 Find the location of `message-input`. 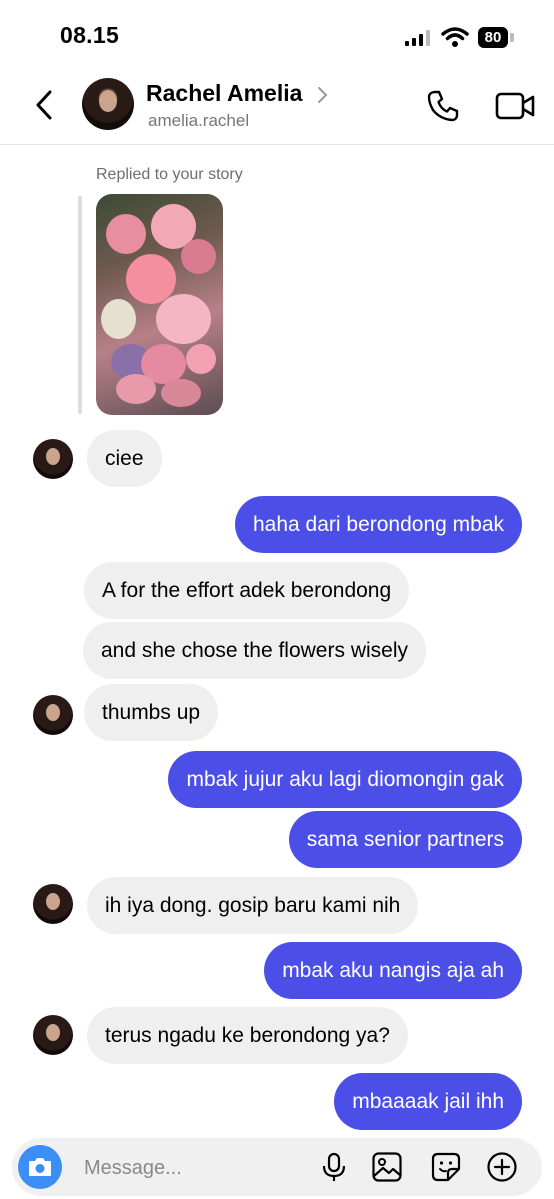

message-input is located at coordinates (194, 1168).